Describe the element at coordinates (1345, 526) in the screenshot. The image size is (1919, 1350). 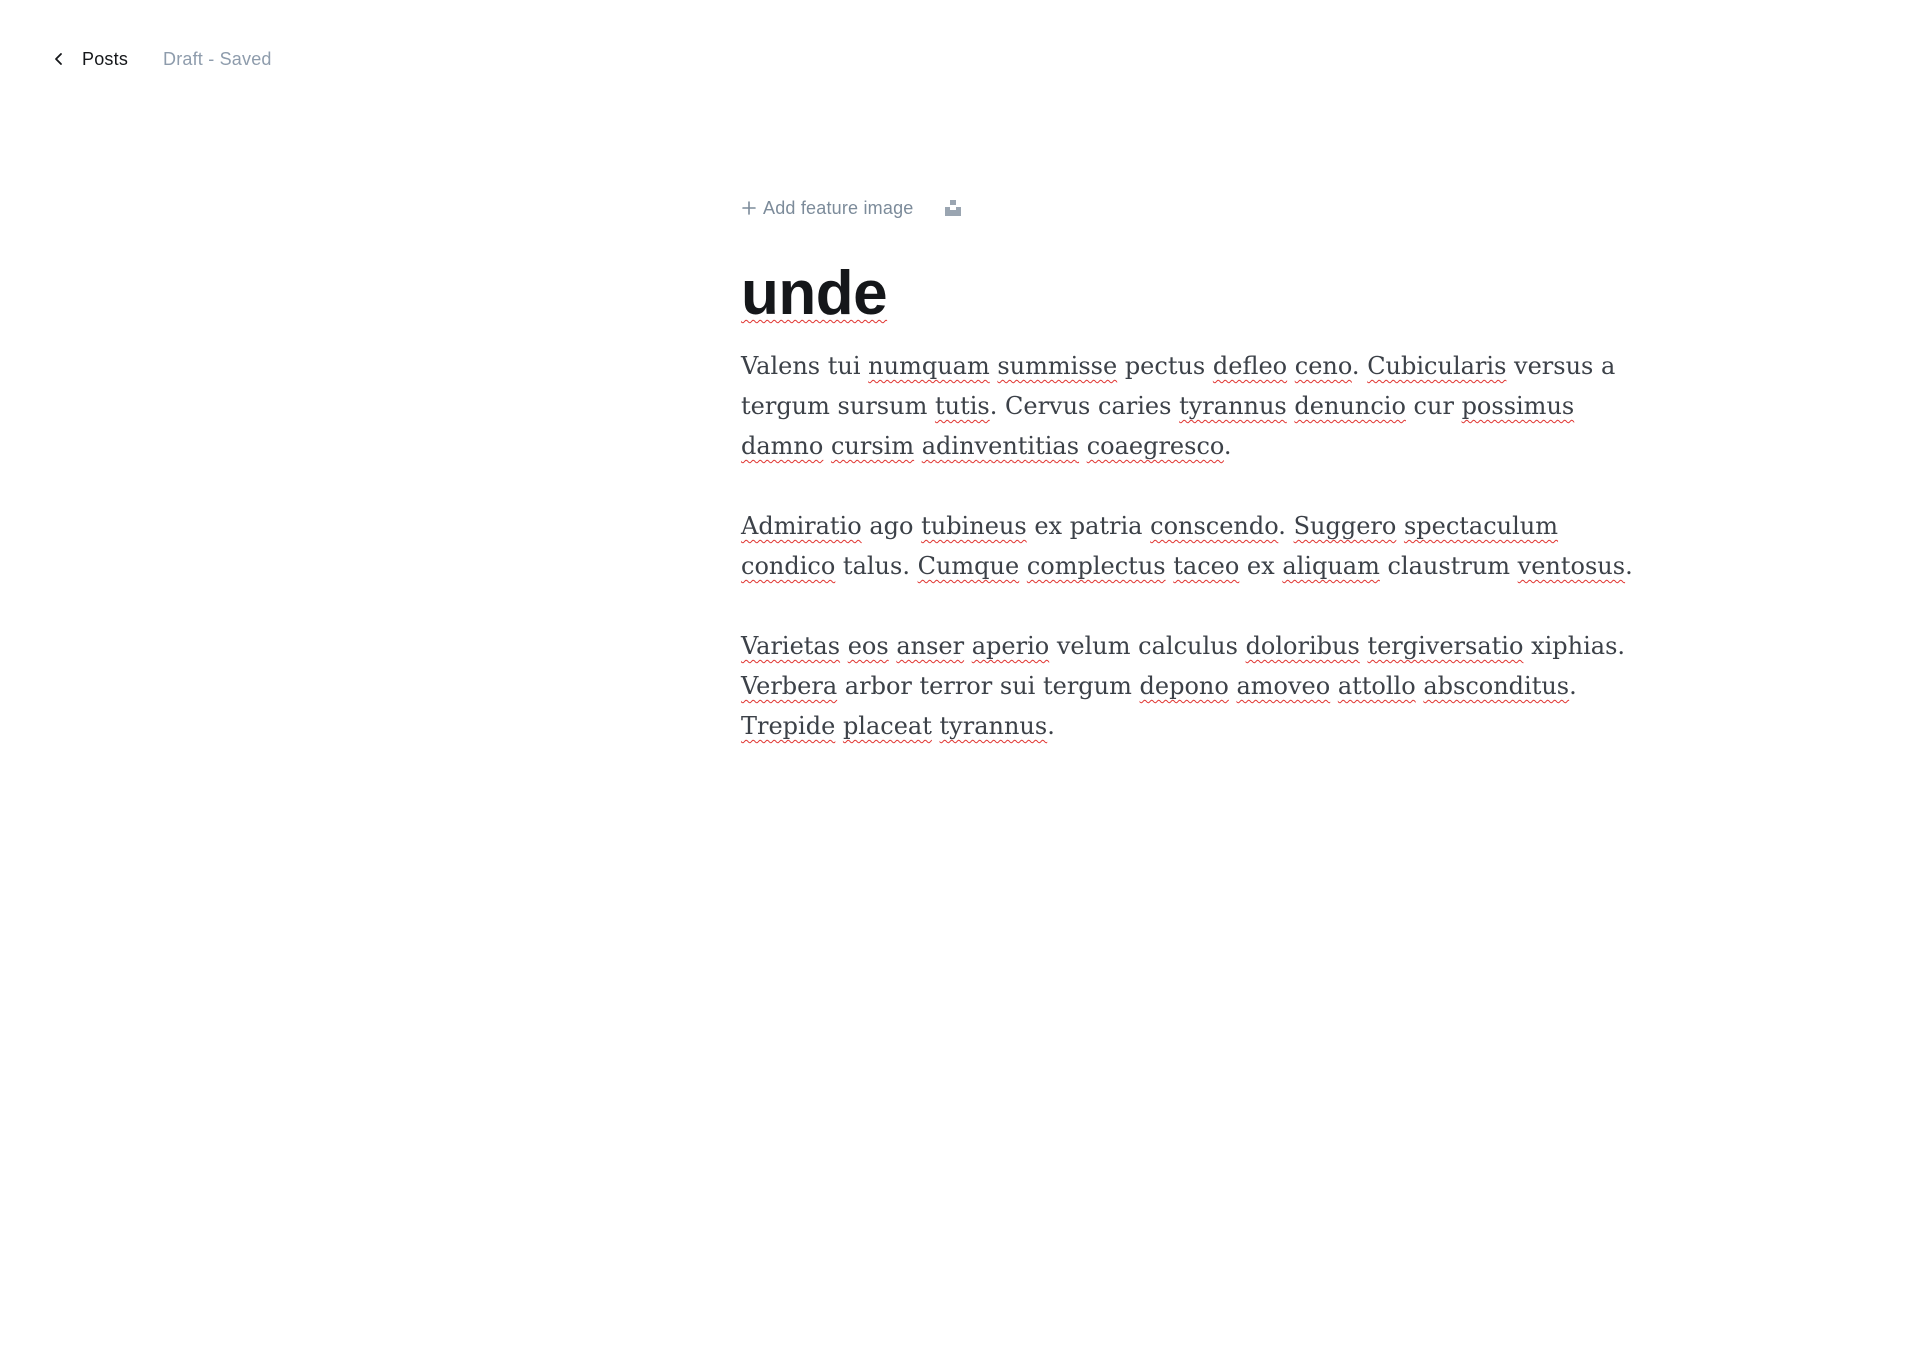
I see `misspelled-word: Suggero` at that location.